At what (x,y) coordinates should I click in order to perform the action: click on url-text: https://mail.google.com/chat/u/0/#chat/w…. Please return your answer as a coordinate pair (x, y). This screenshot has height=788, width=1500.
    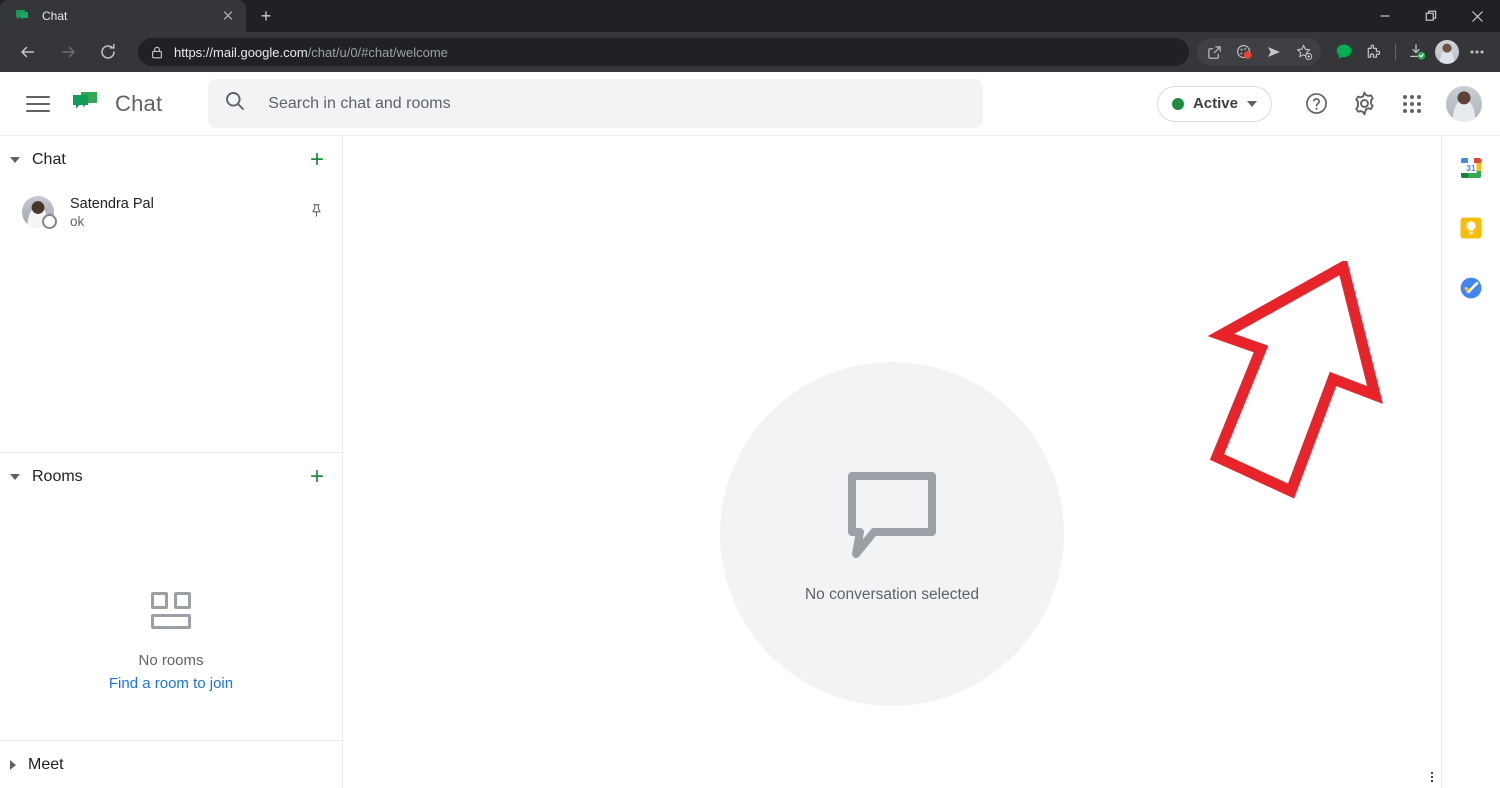
    Looking at the image, I should click on (311, 52).